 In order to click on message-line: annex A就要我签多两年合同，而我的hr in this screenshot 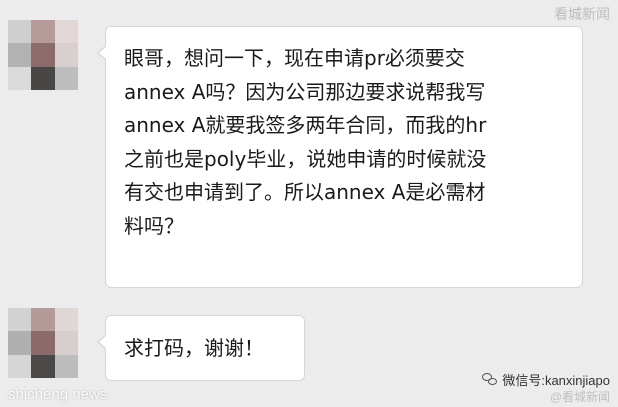, I will do `click(305, 125)`.